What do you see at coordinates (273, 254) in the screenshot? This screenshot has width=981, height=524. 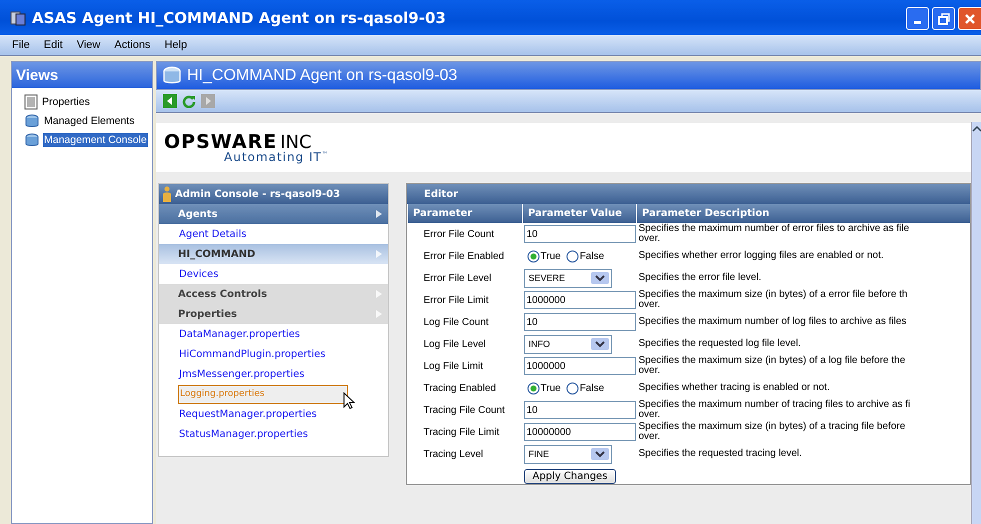 I see `navigation-section: HI_COMMAND` at bounding box center [273, 254].